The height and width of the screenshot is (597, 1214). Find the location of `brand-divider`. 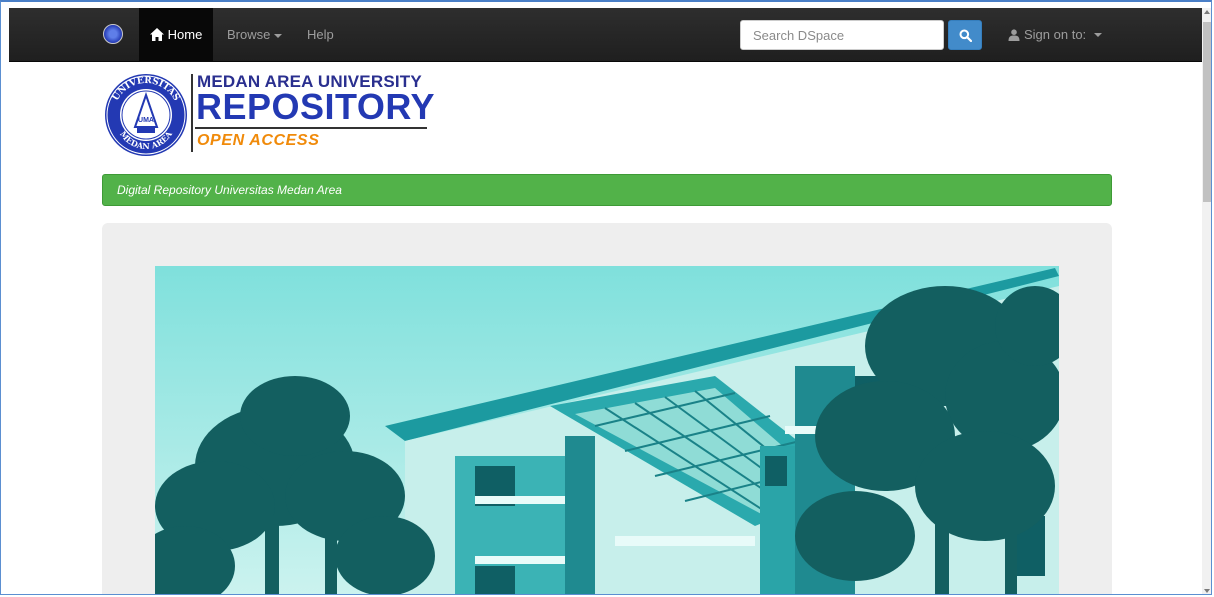

brand-divider is located at coordinates (192, 113).